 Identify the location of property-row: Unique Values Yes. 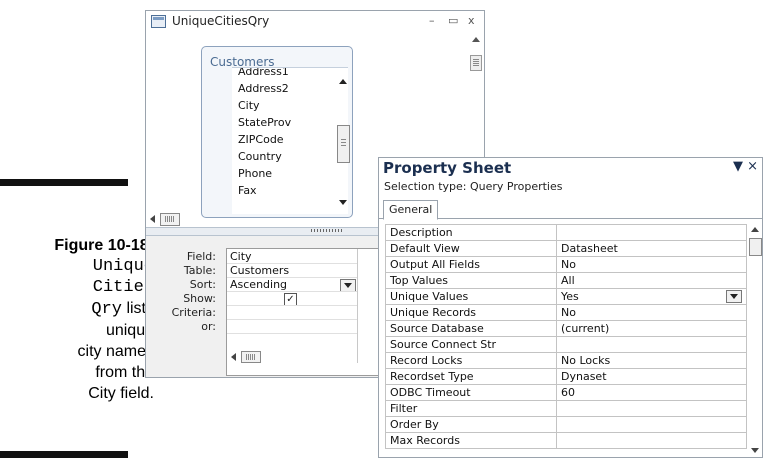
(566, 296).